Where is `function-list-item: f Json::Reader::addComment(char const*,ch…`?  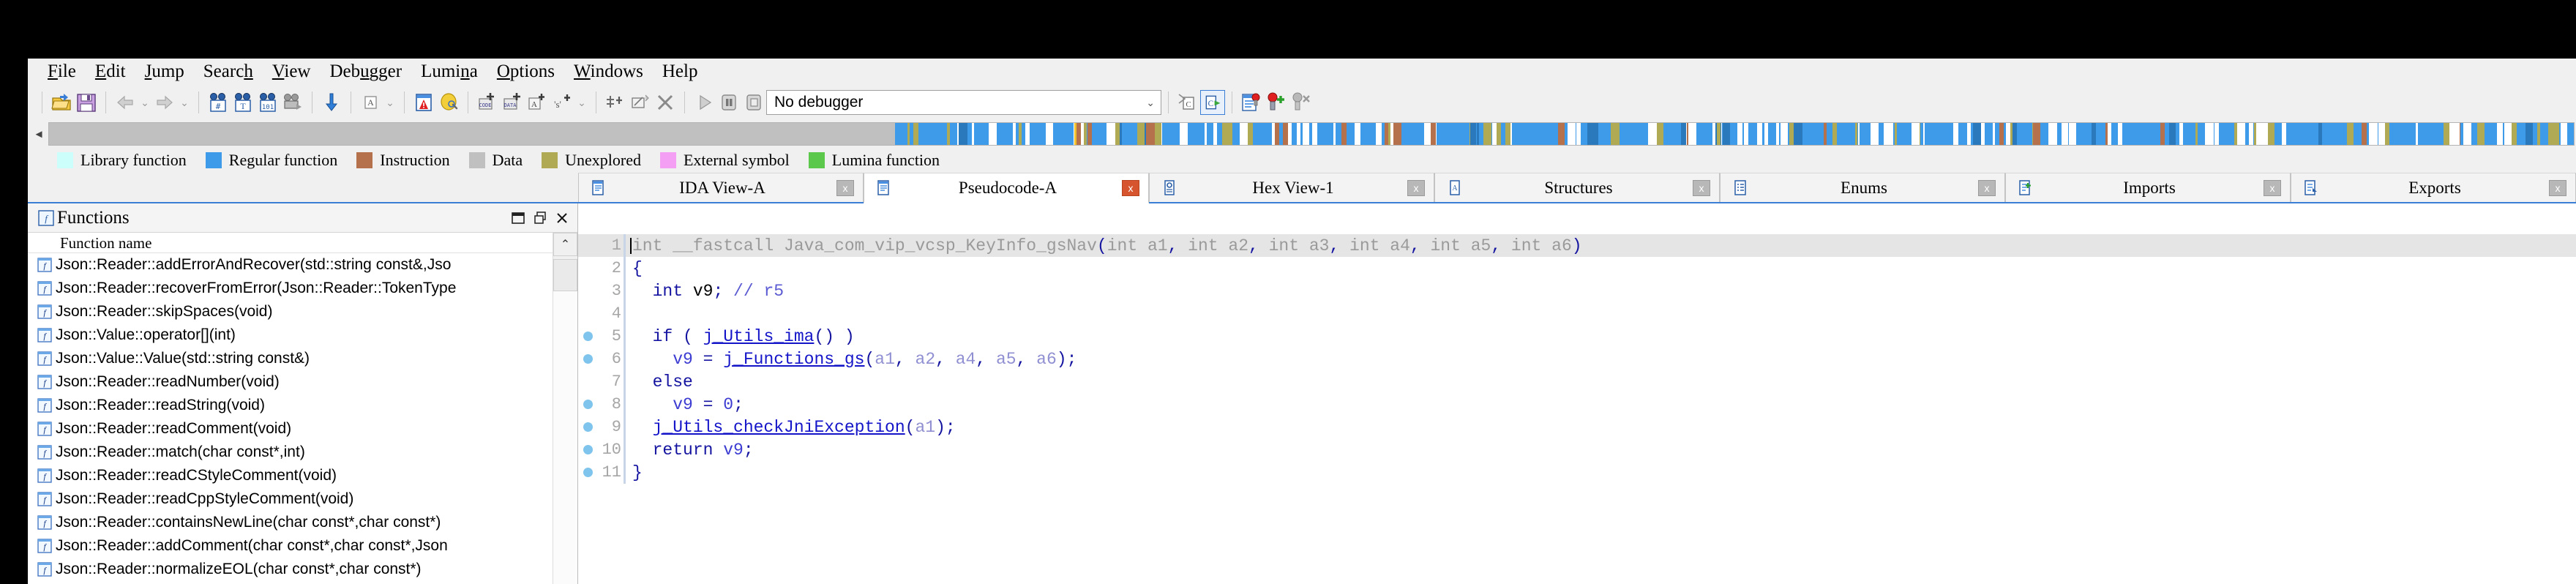 function-list-item: f Json::Reader::addComment(char const*,ch… is located at coordinates (290, 546).